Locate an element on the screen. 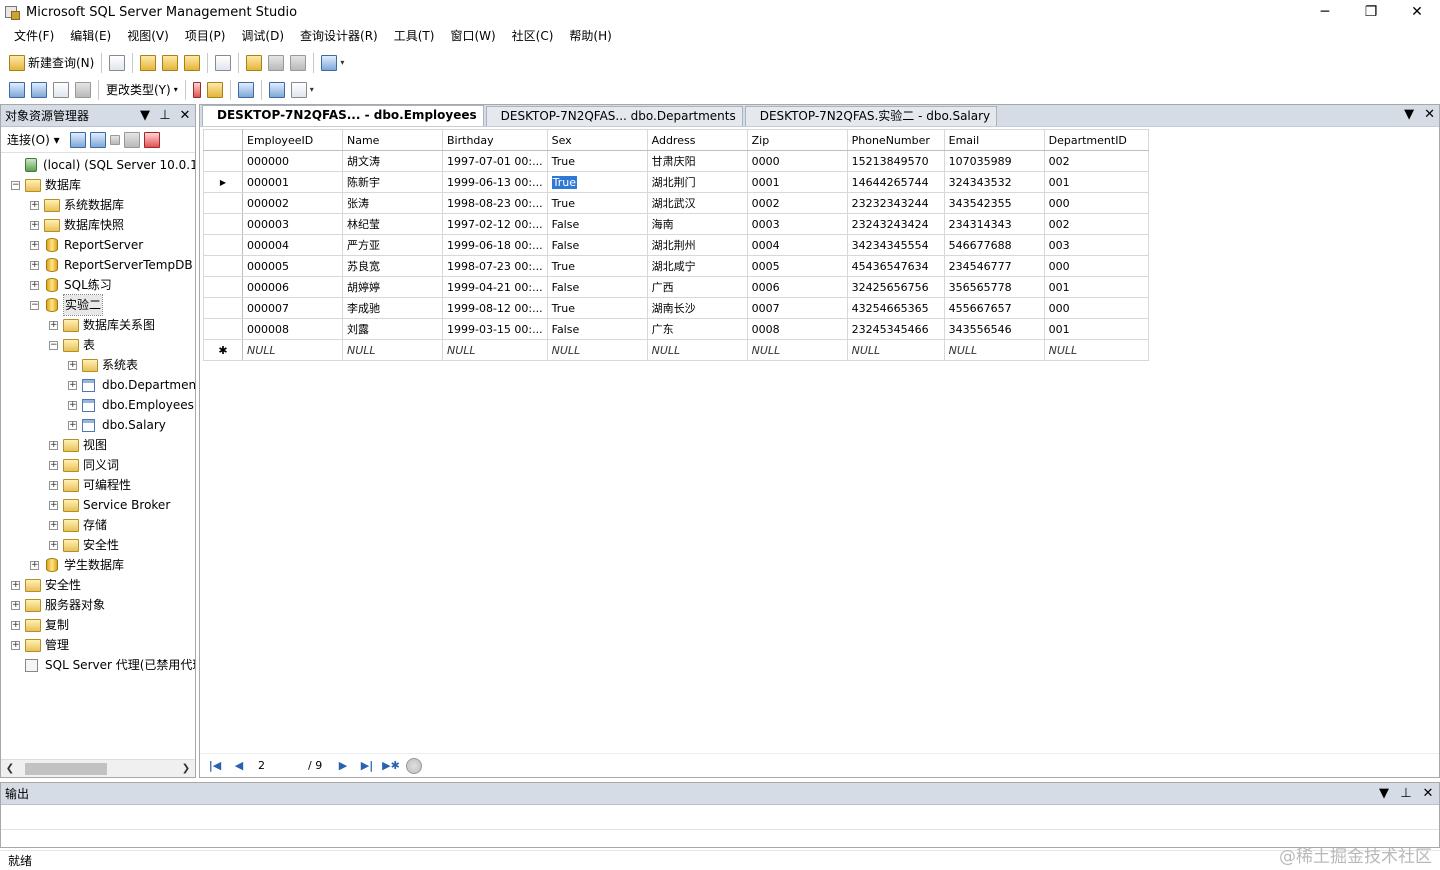 The width and height of the screenshot is (1440, 870). tree-node: + 可编程性 is located at coordinates (98, 485).